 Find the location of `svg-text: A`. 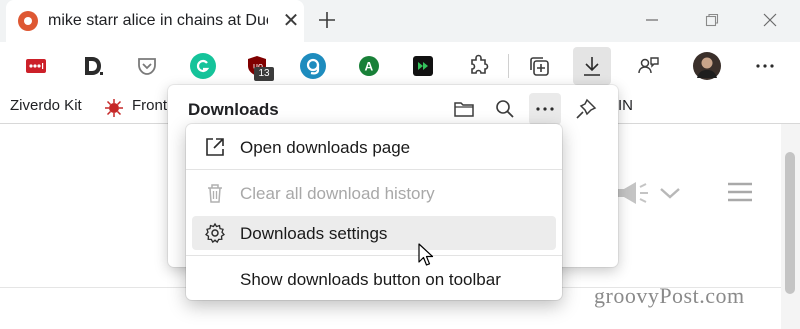

svg-text: A is located at coordinates (369, 67).